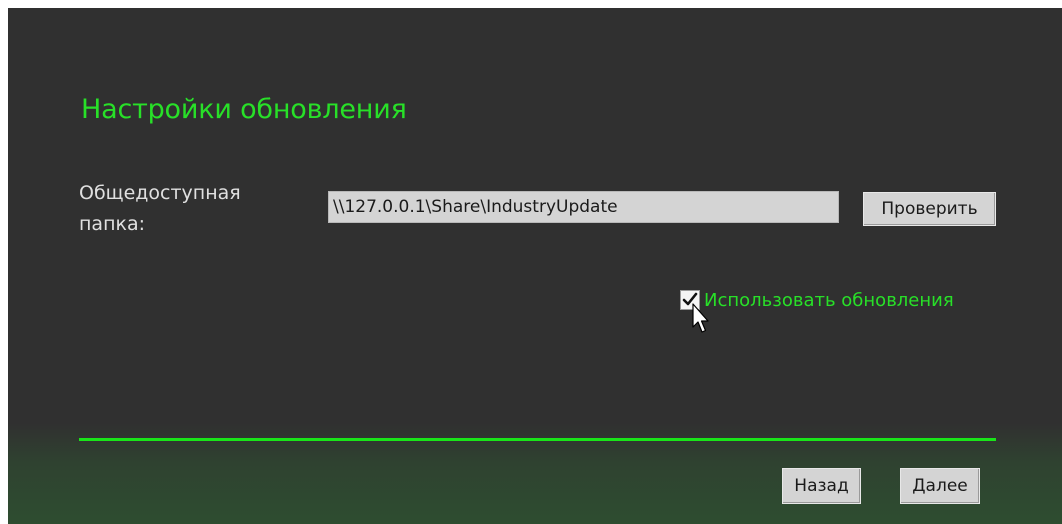  I want to click on next-button: Далее, so click(940, 486).